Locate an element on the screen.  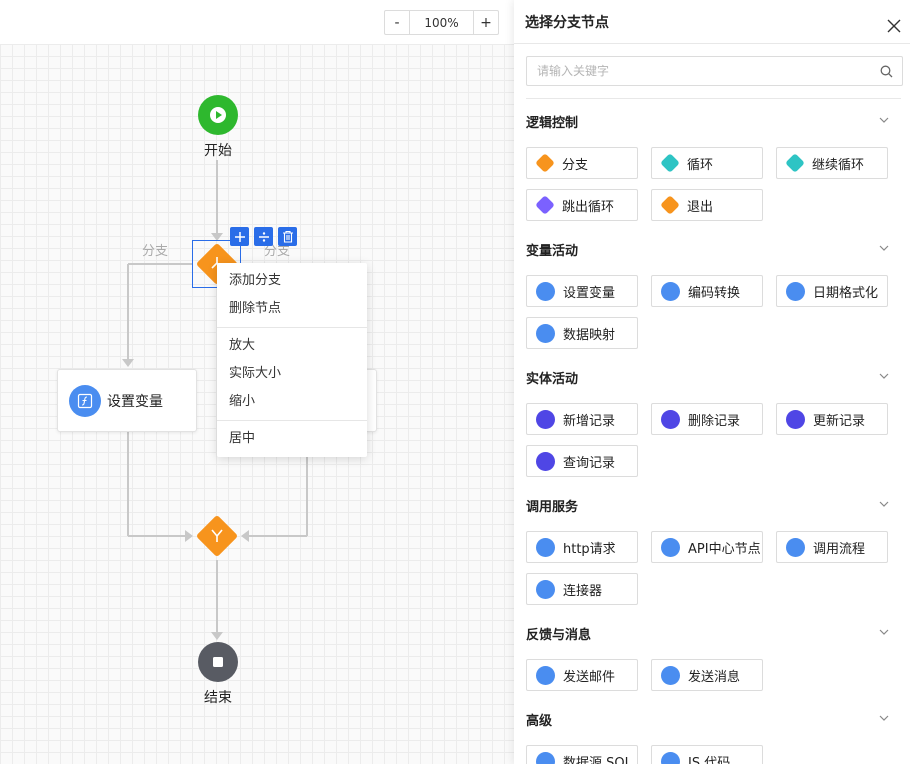
node-item-label: API中心节点 is located at coordinates (724, 549).